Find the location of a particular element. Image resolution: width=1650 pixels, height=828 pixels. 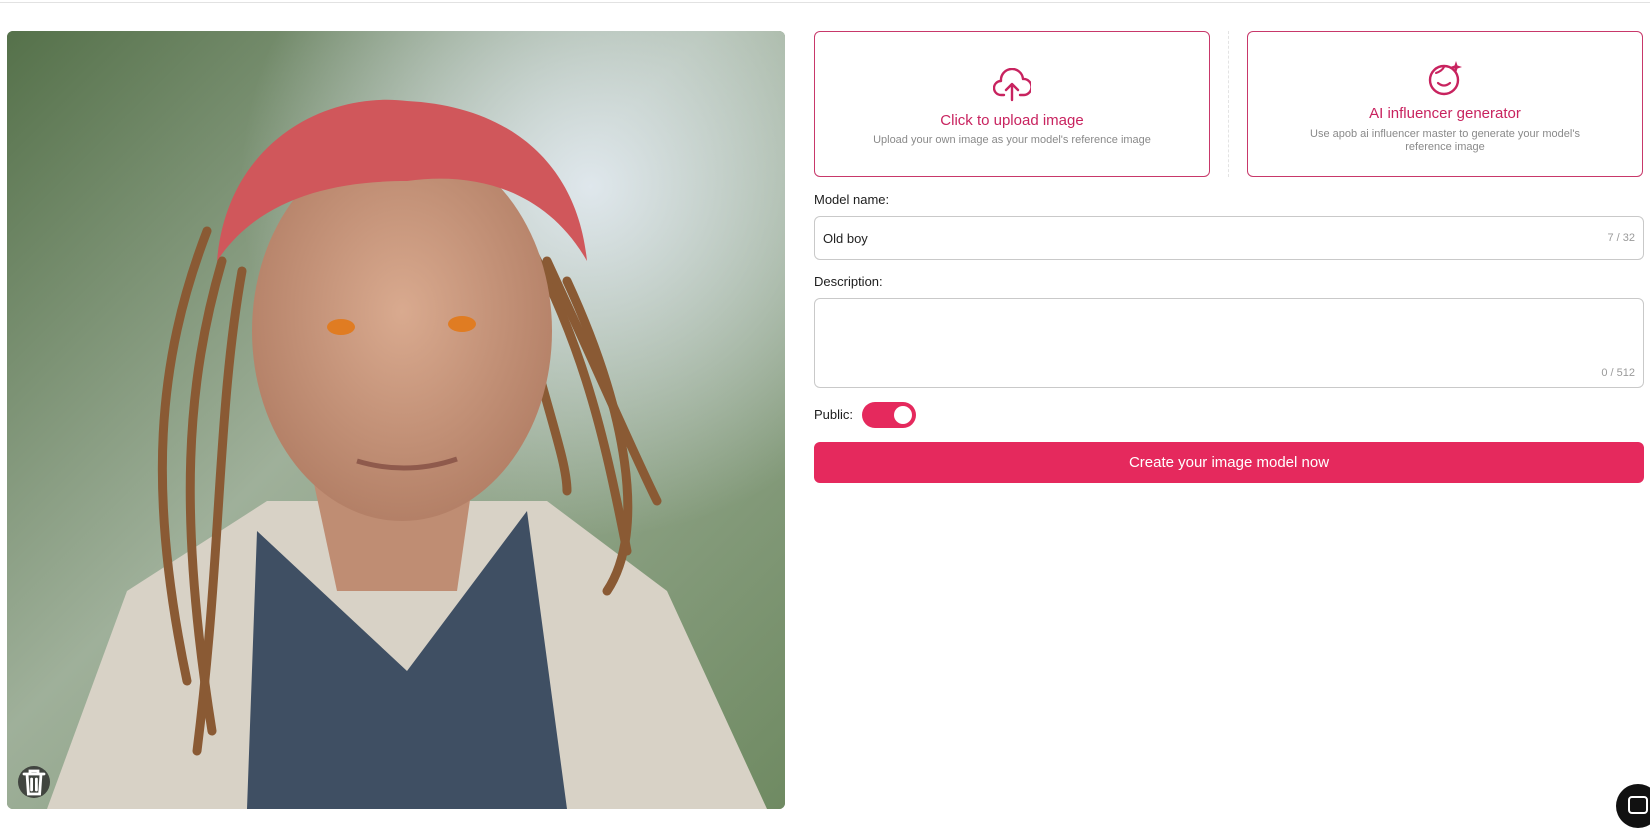

upload-card-title: Click to upload image is located at coordinates (1012, 120).